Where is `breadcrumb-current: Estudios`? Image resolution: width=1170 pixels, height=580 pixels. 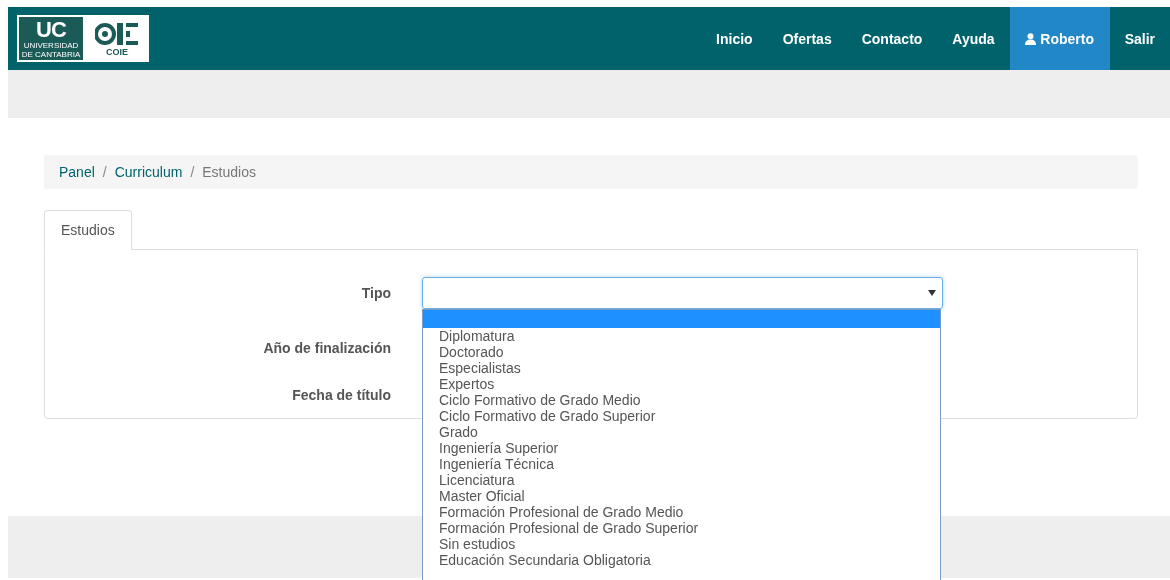
breadcrumb-current: Estudios is located at coordinates (229, 172).